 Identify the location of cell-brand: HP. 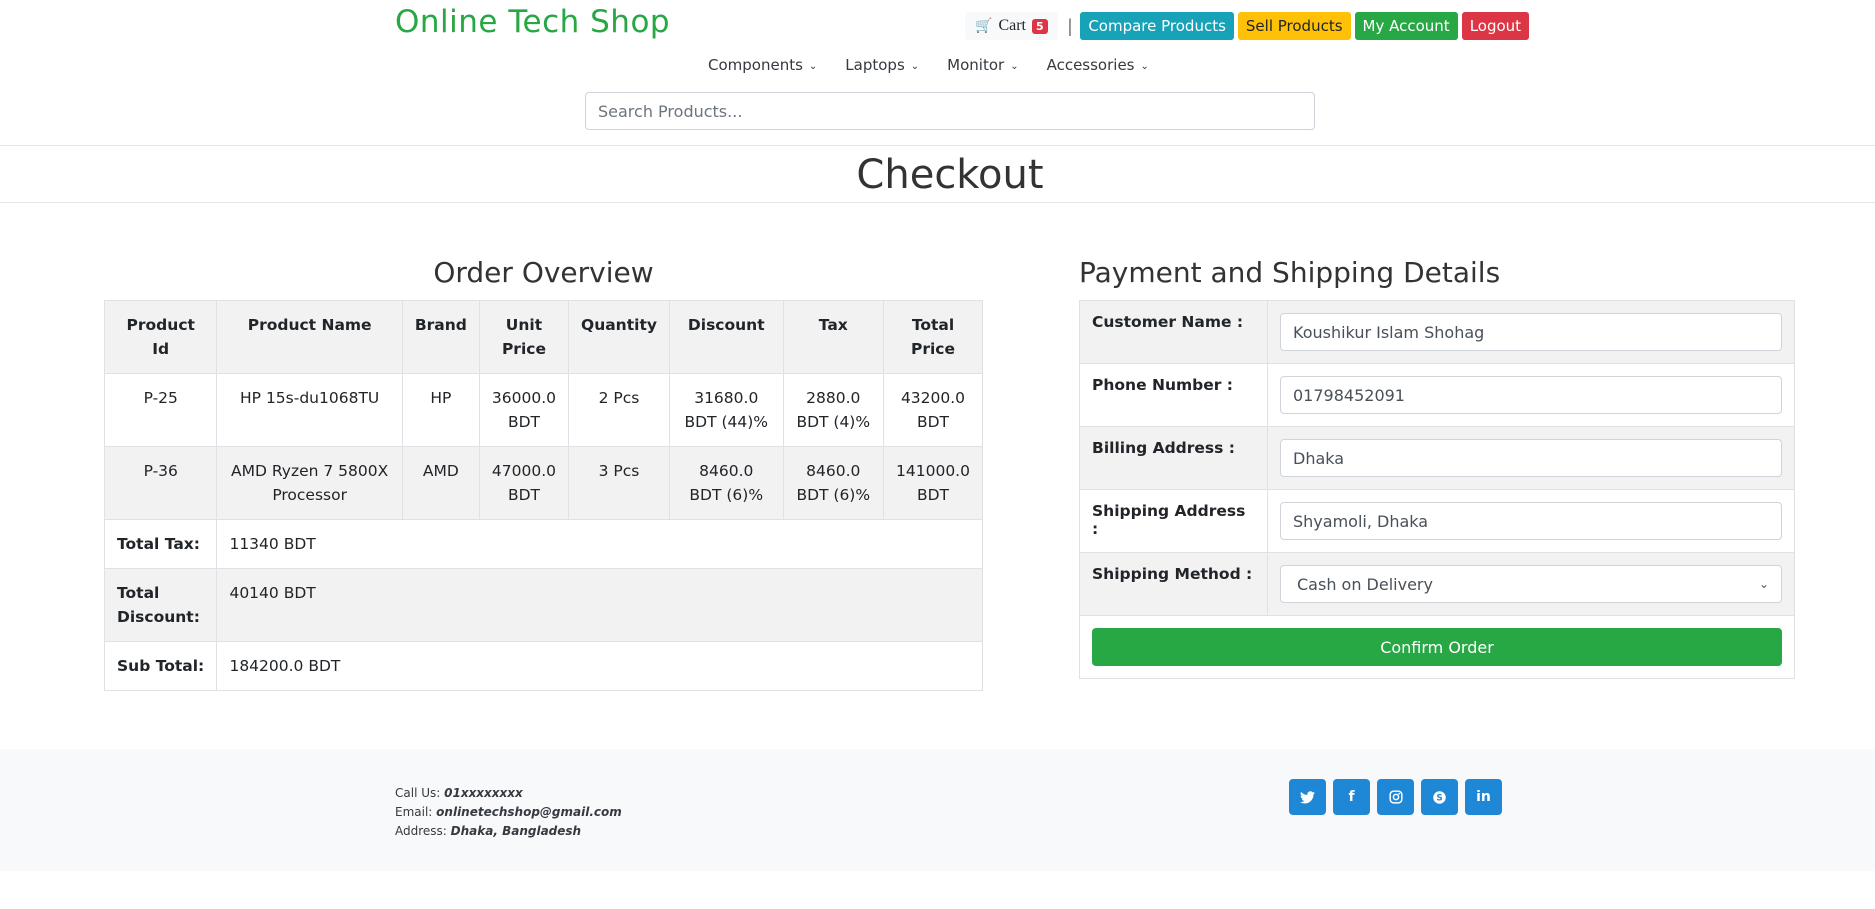
(440, 410).